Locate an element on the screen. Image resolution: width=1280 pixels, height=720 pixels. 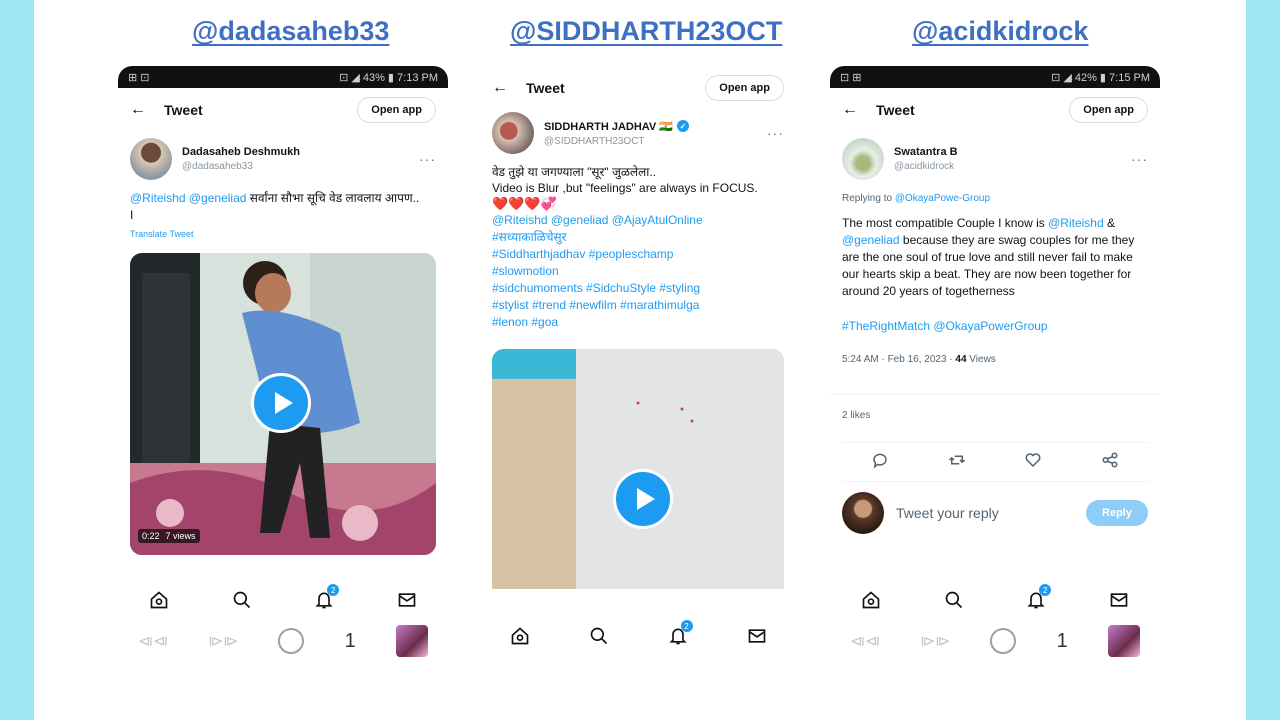
tweet-author: Swatantra B @acidkidrock ··· is located at coordinates (995, 159).